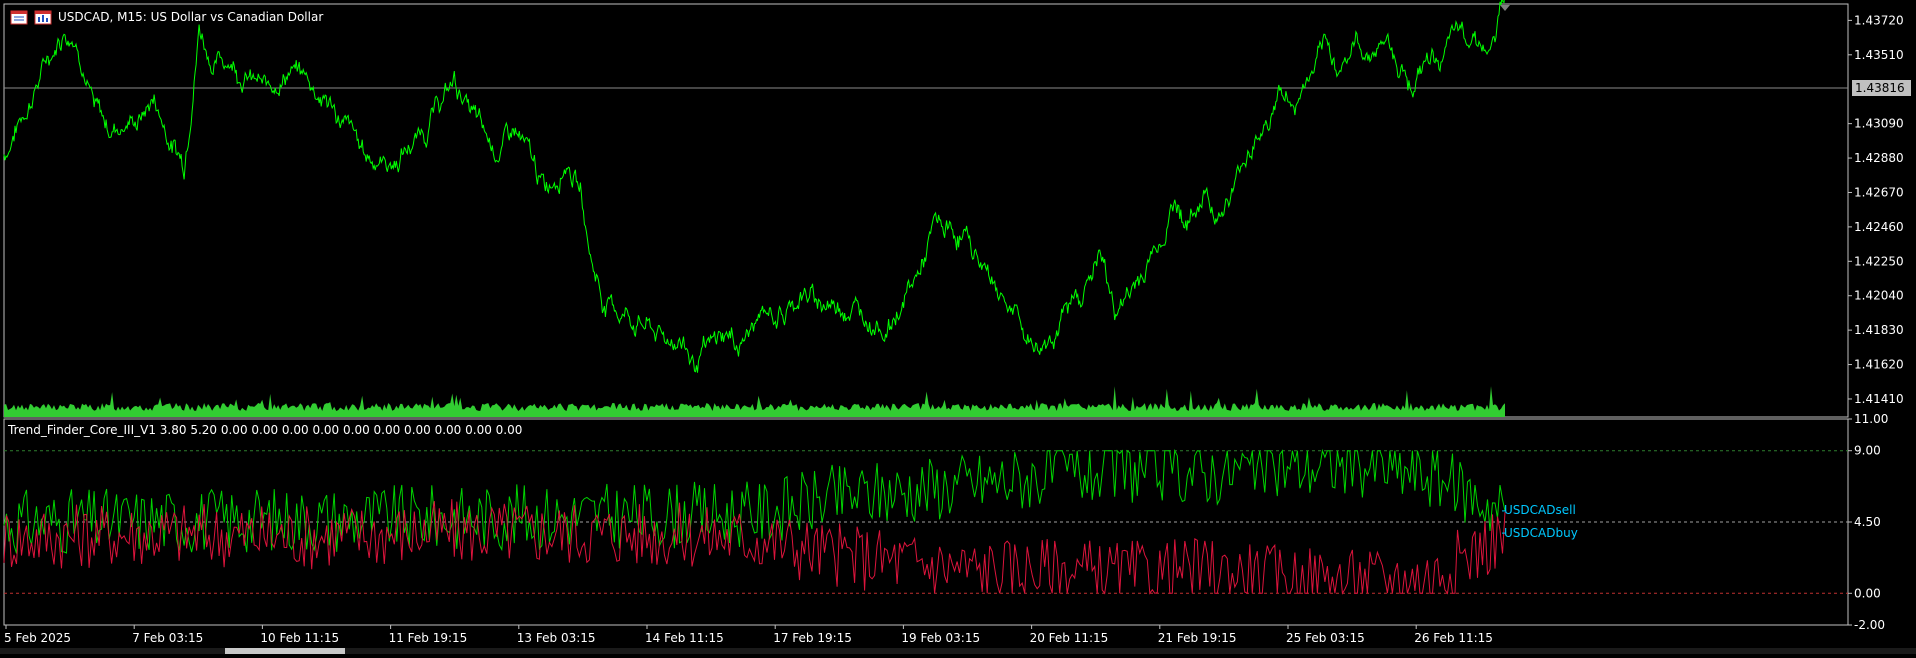 This screenshot has width=1916, height=658. Describe the element at coordinates (1879, 365) in the screenshot. I see `price-tick-label: 1.41620` at that location.